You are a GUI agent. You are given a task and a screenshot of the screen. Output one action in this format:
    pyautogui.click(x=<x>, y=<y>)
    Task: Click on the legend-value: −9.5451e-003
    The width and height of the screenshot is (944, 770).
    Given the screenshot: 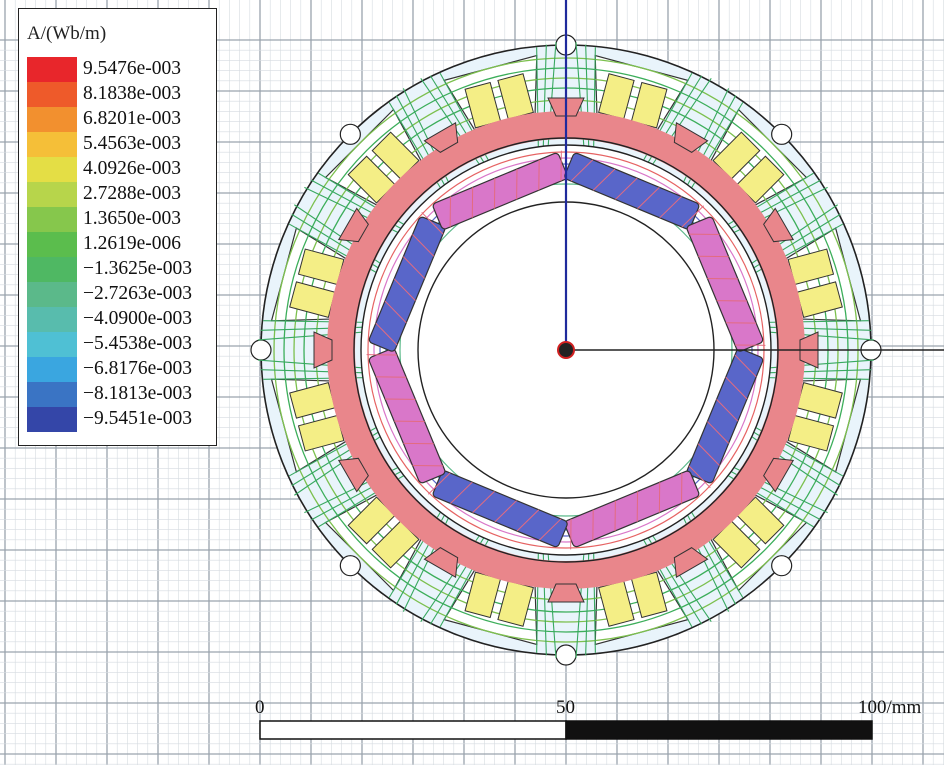 What is the action you would take?
    pyautogui.click(x=138, y=418)
    